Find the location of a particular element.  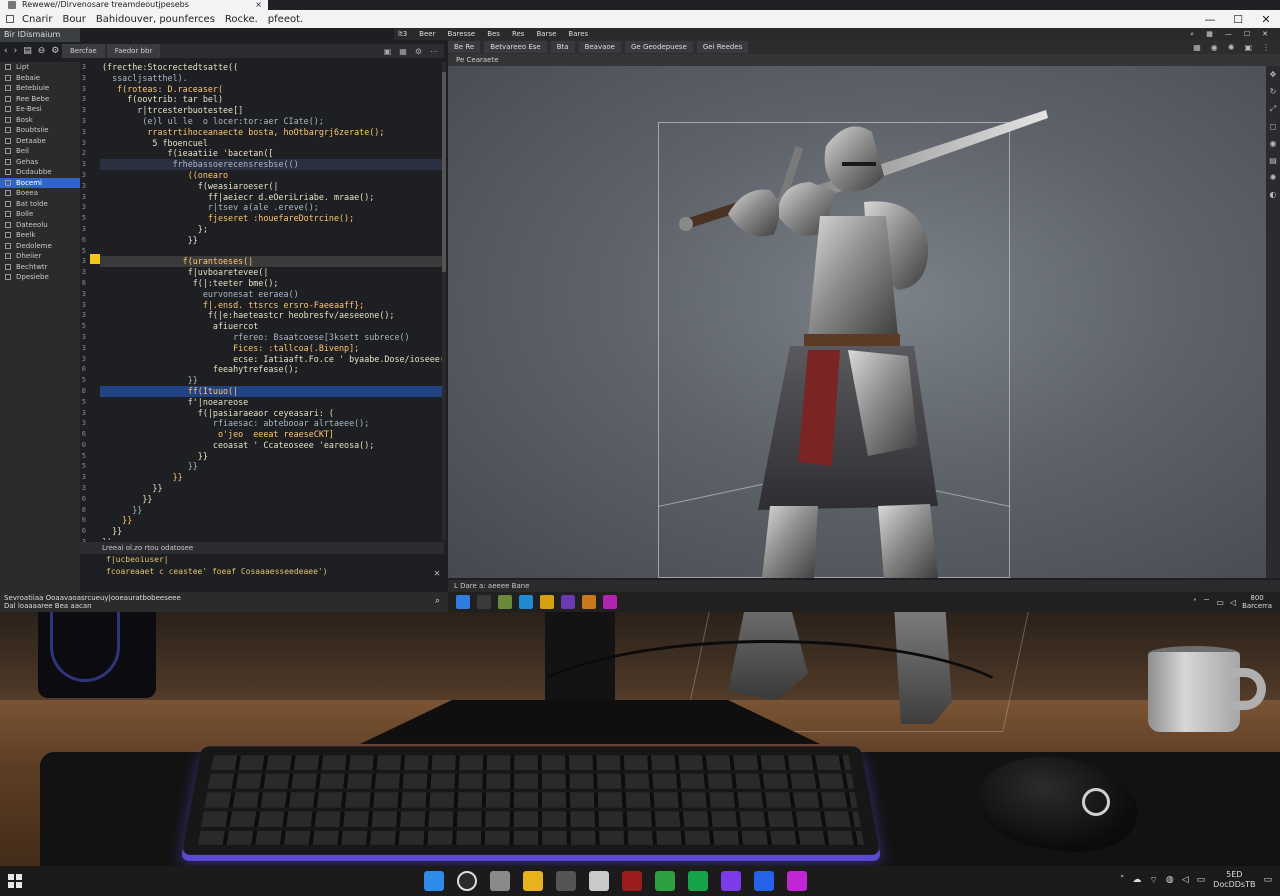

code-line: ssacljsatthel). is located at coordinates (271, 78).